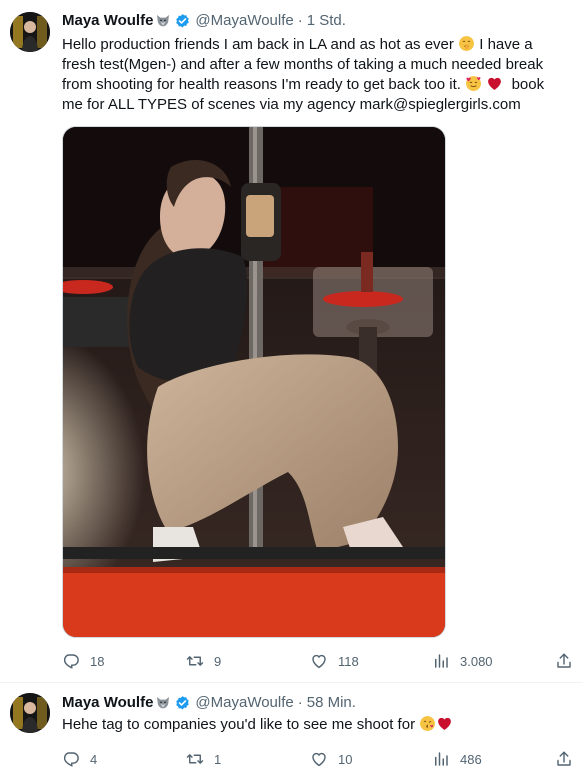 Image resolution: width=583 pixels, height=775 pixels. I want to click on tweet-actions: 4 1 10 486, so click(319, 759).